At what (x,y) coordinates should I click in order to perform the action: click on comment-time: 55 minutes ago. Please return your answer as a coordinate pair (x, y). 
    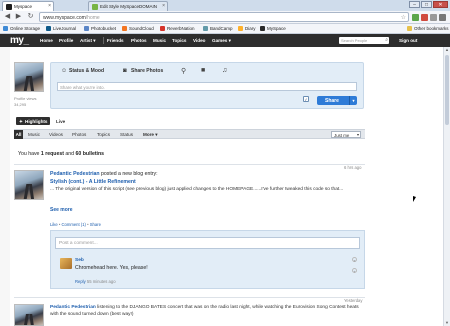
    Looking at the image, I should click on (101, 281).